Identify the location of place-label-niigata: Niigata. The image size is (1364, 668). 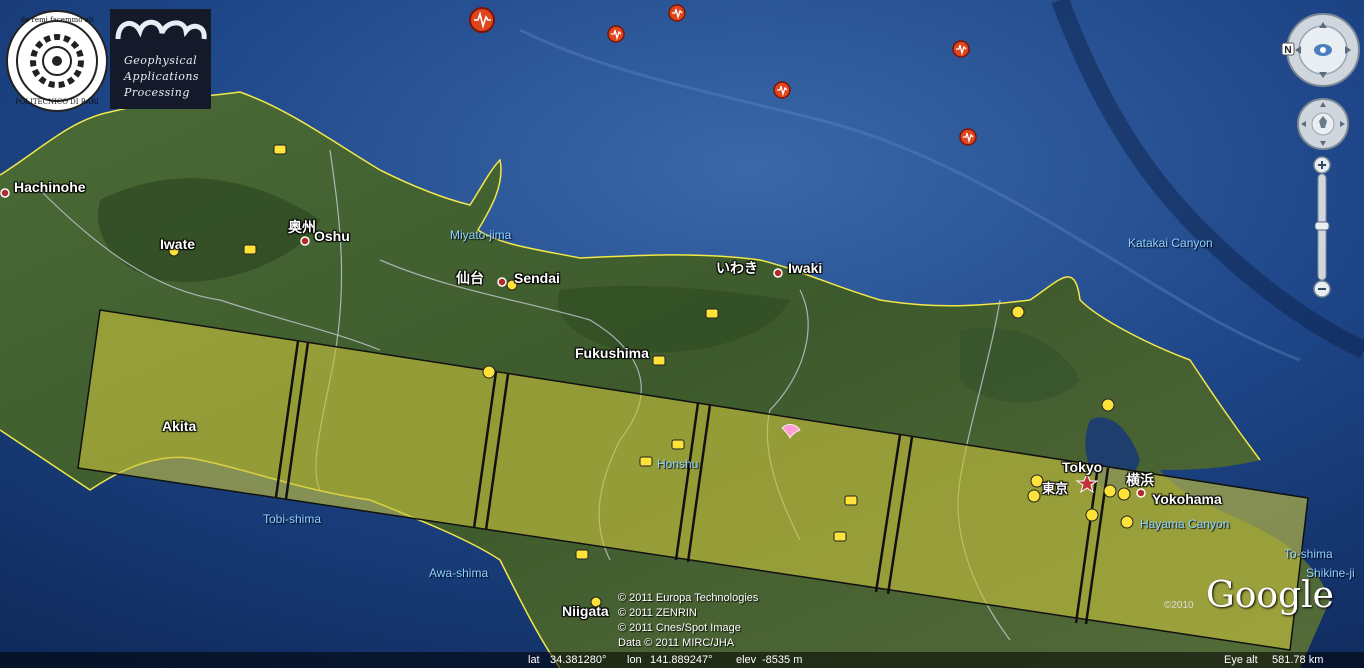
(585, 611).